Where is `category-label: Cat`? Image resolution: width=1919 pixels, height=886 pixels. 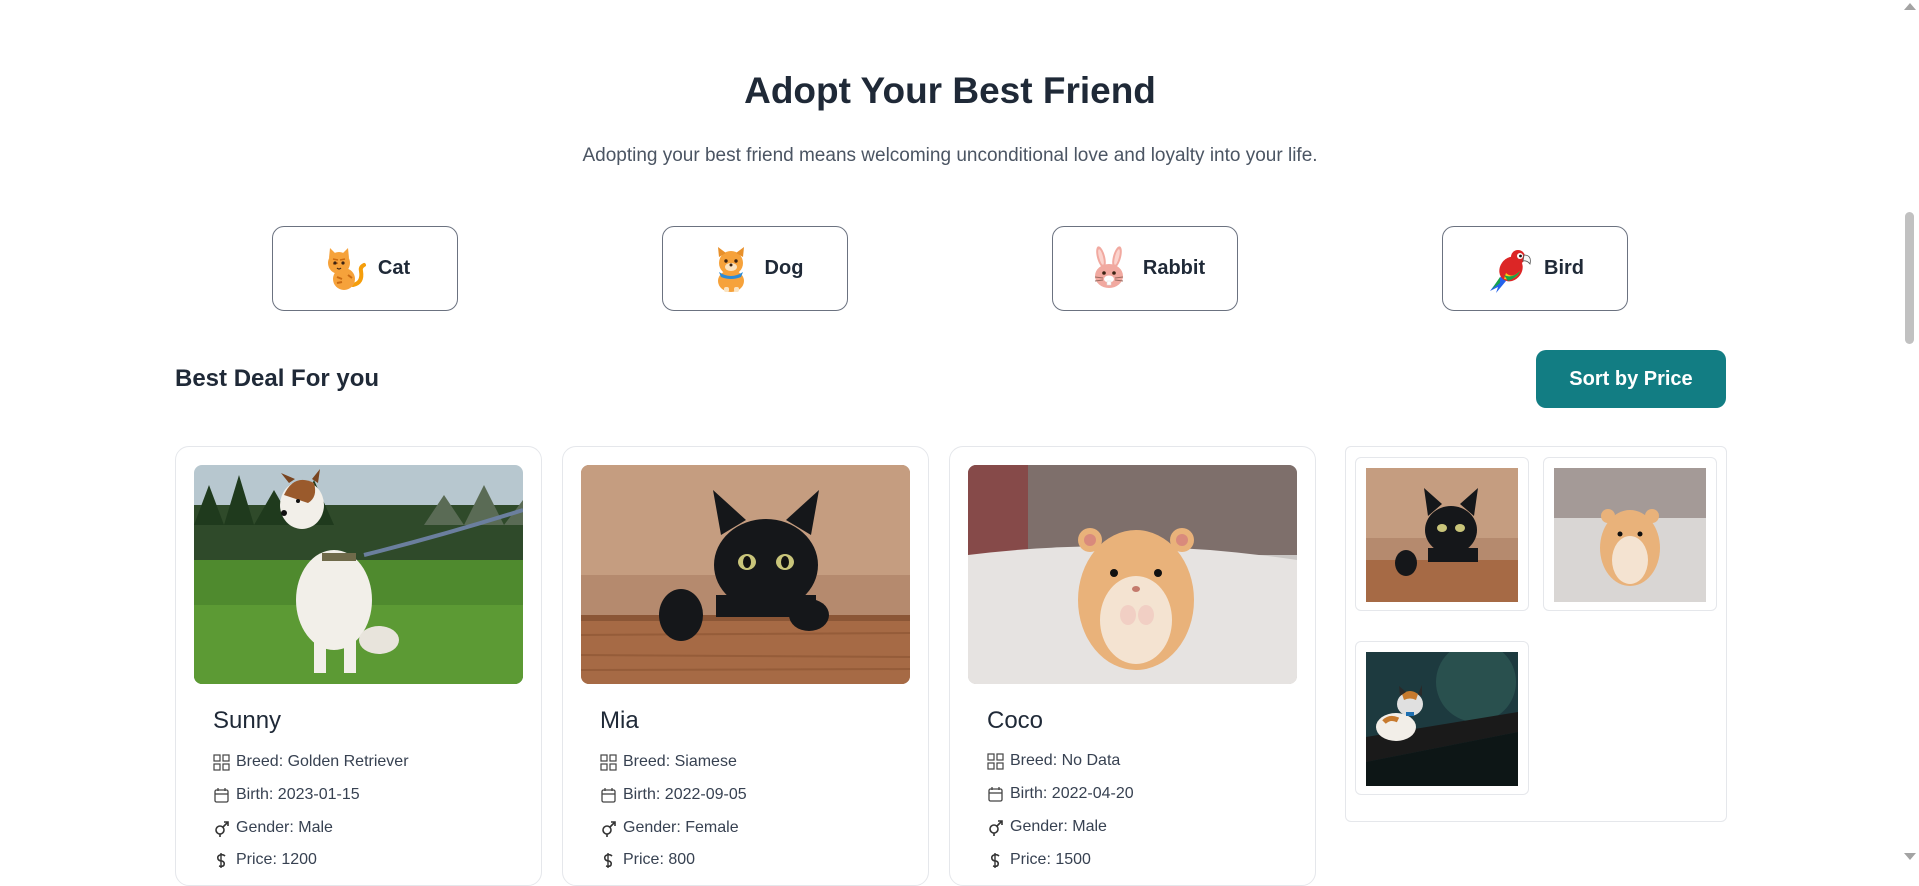 category-label: Cat is located at coordinates (394, 268).